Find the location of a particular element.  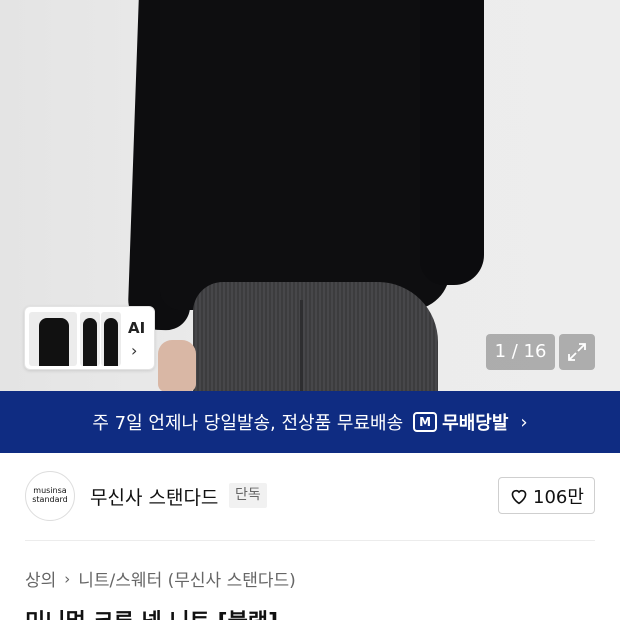

free-shipping-logo: M 무배당발 is located at coordinates (460, 422).